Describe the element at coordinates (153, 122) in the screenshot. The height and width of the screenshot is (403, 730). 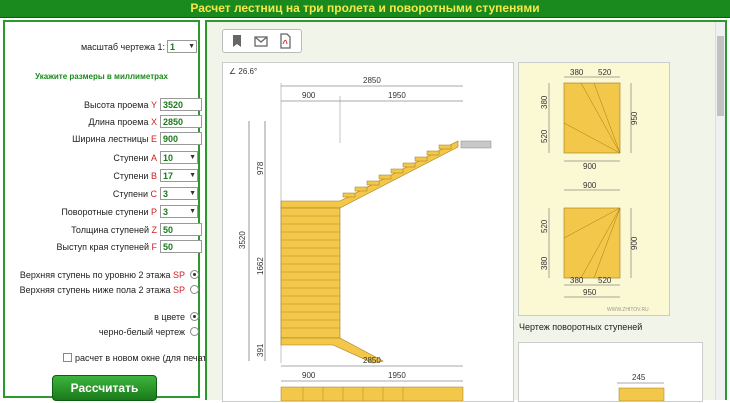
I see `field-var: X` at that location.